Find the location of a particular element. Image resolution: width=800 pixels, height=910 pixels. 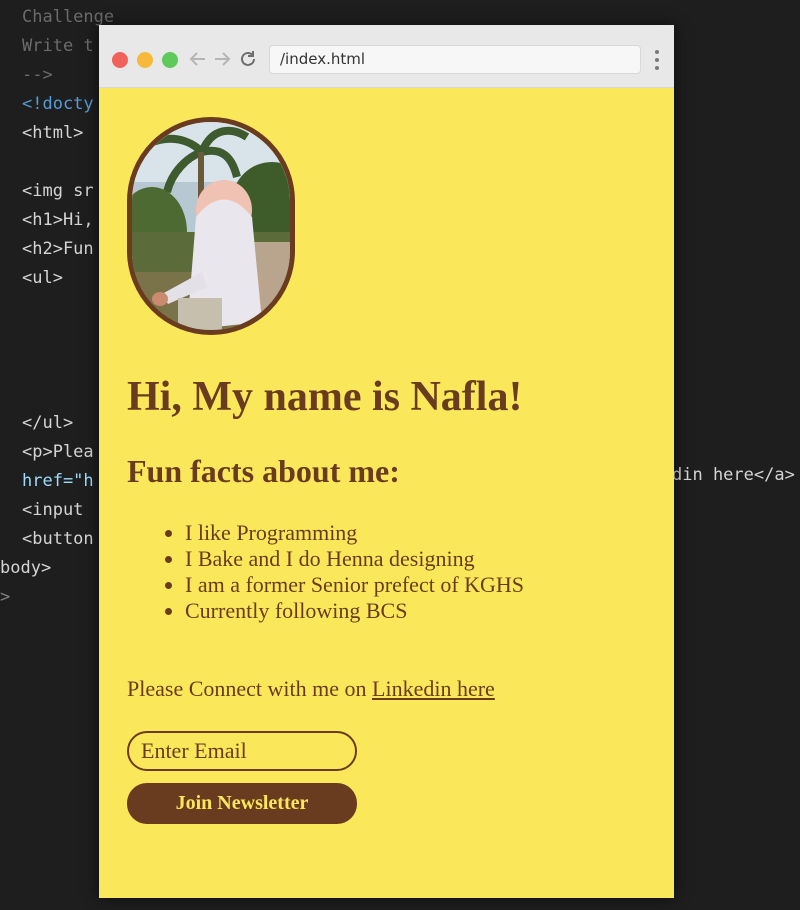

reload-button is located at coordinates (248, 59).